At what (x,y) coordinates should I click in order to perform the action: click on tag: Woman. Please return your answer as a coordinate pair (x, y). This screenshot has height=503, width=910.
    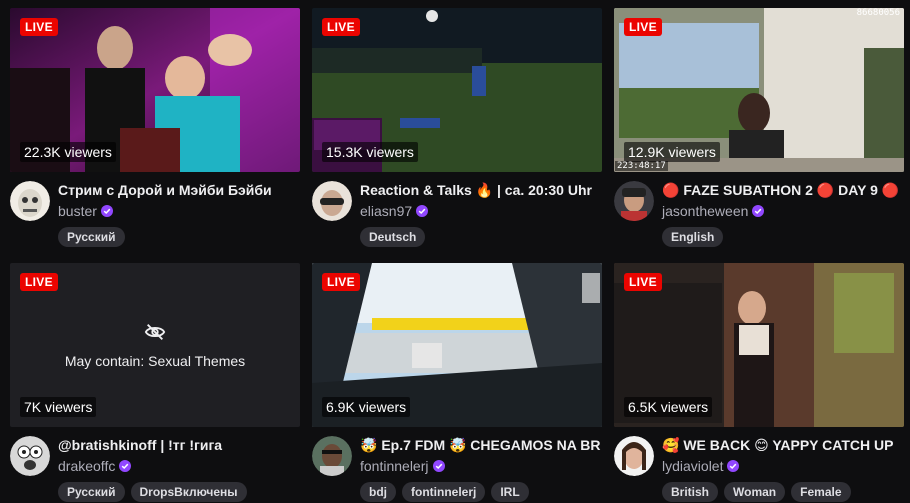
    Looking at the image, I should click on (755, 492).